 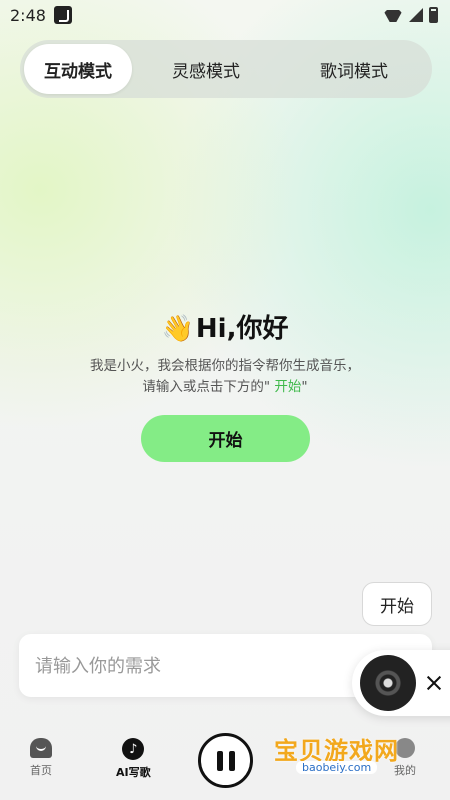 I want to click on pause-icon, so click(x=219, y=760).